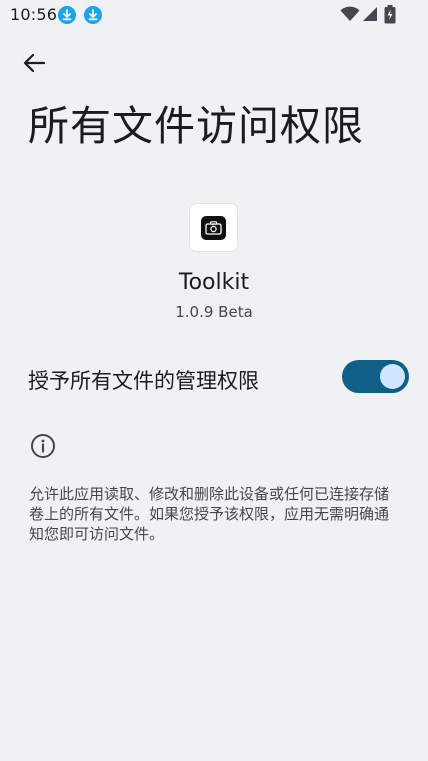  Describe the element at coordinates (392, 376) in the screenshot. I see `switch-thumb` at that location.